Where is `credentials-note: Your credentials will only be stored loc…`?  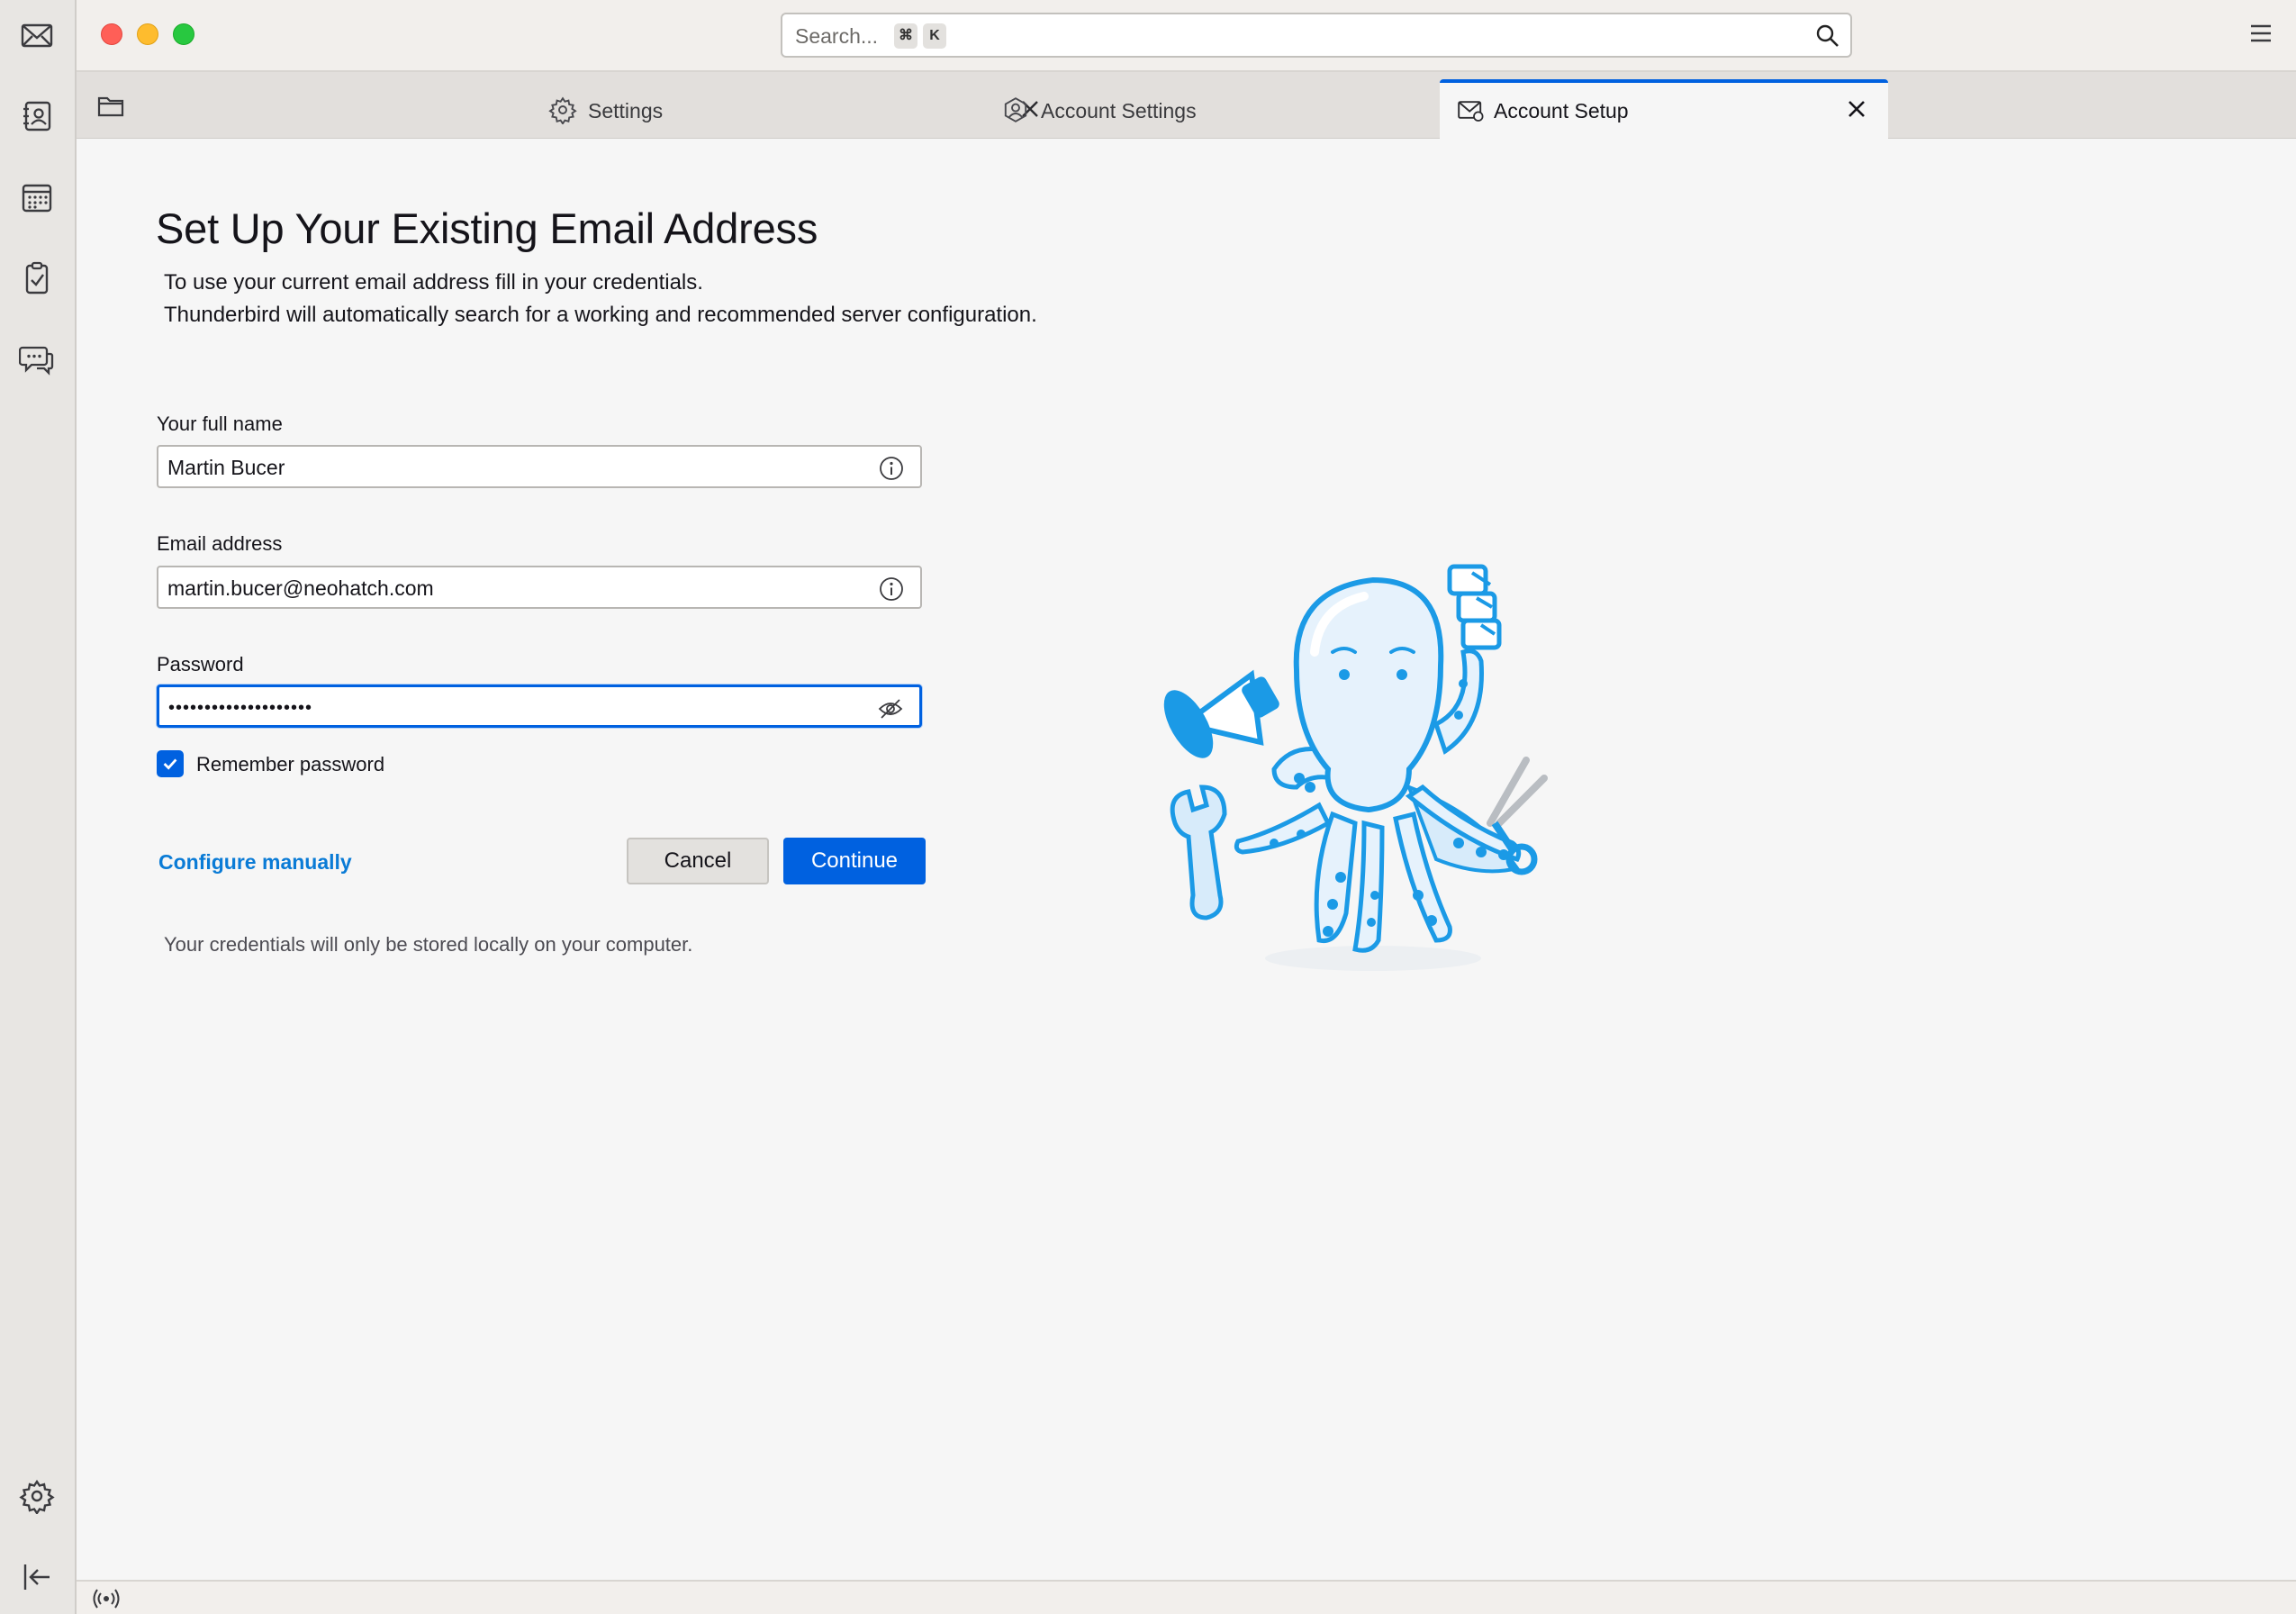 credentials-note: Your credentials will only be stored loc… is located at coordinates (428, 945).